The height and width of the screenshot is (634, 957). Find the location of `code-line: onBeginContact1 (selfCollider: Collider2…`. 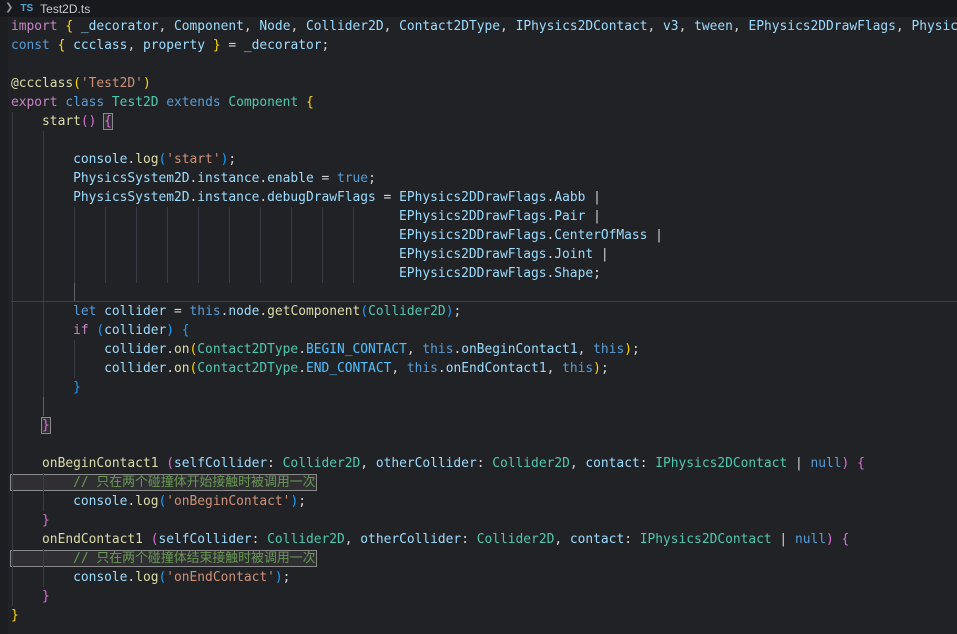

code-line: onBeginContact1 (selfCollider: Collider2… is located at coordinates (478, 463).